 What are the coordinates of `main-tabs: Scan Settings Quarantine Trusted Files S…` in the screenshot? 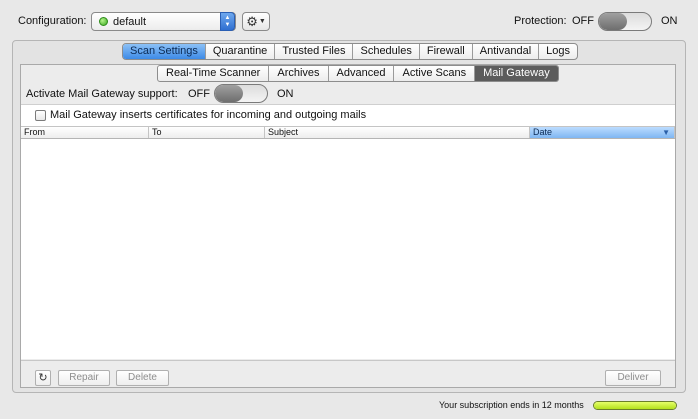 It's located at (350, 51).